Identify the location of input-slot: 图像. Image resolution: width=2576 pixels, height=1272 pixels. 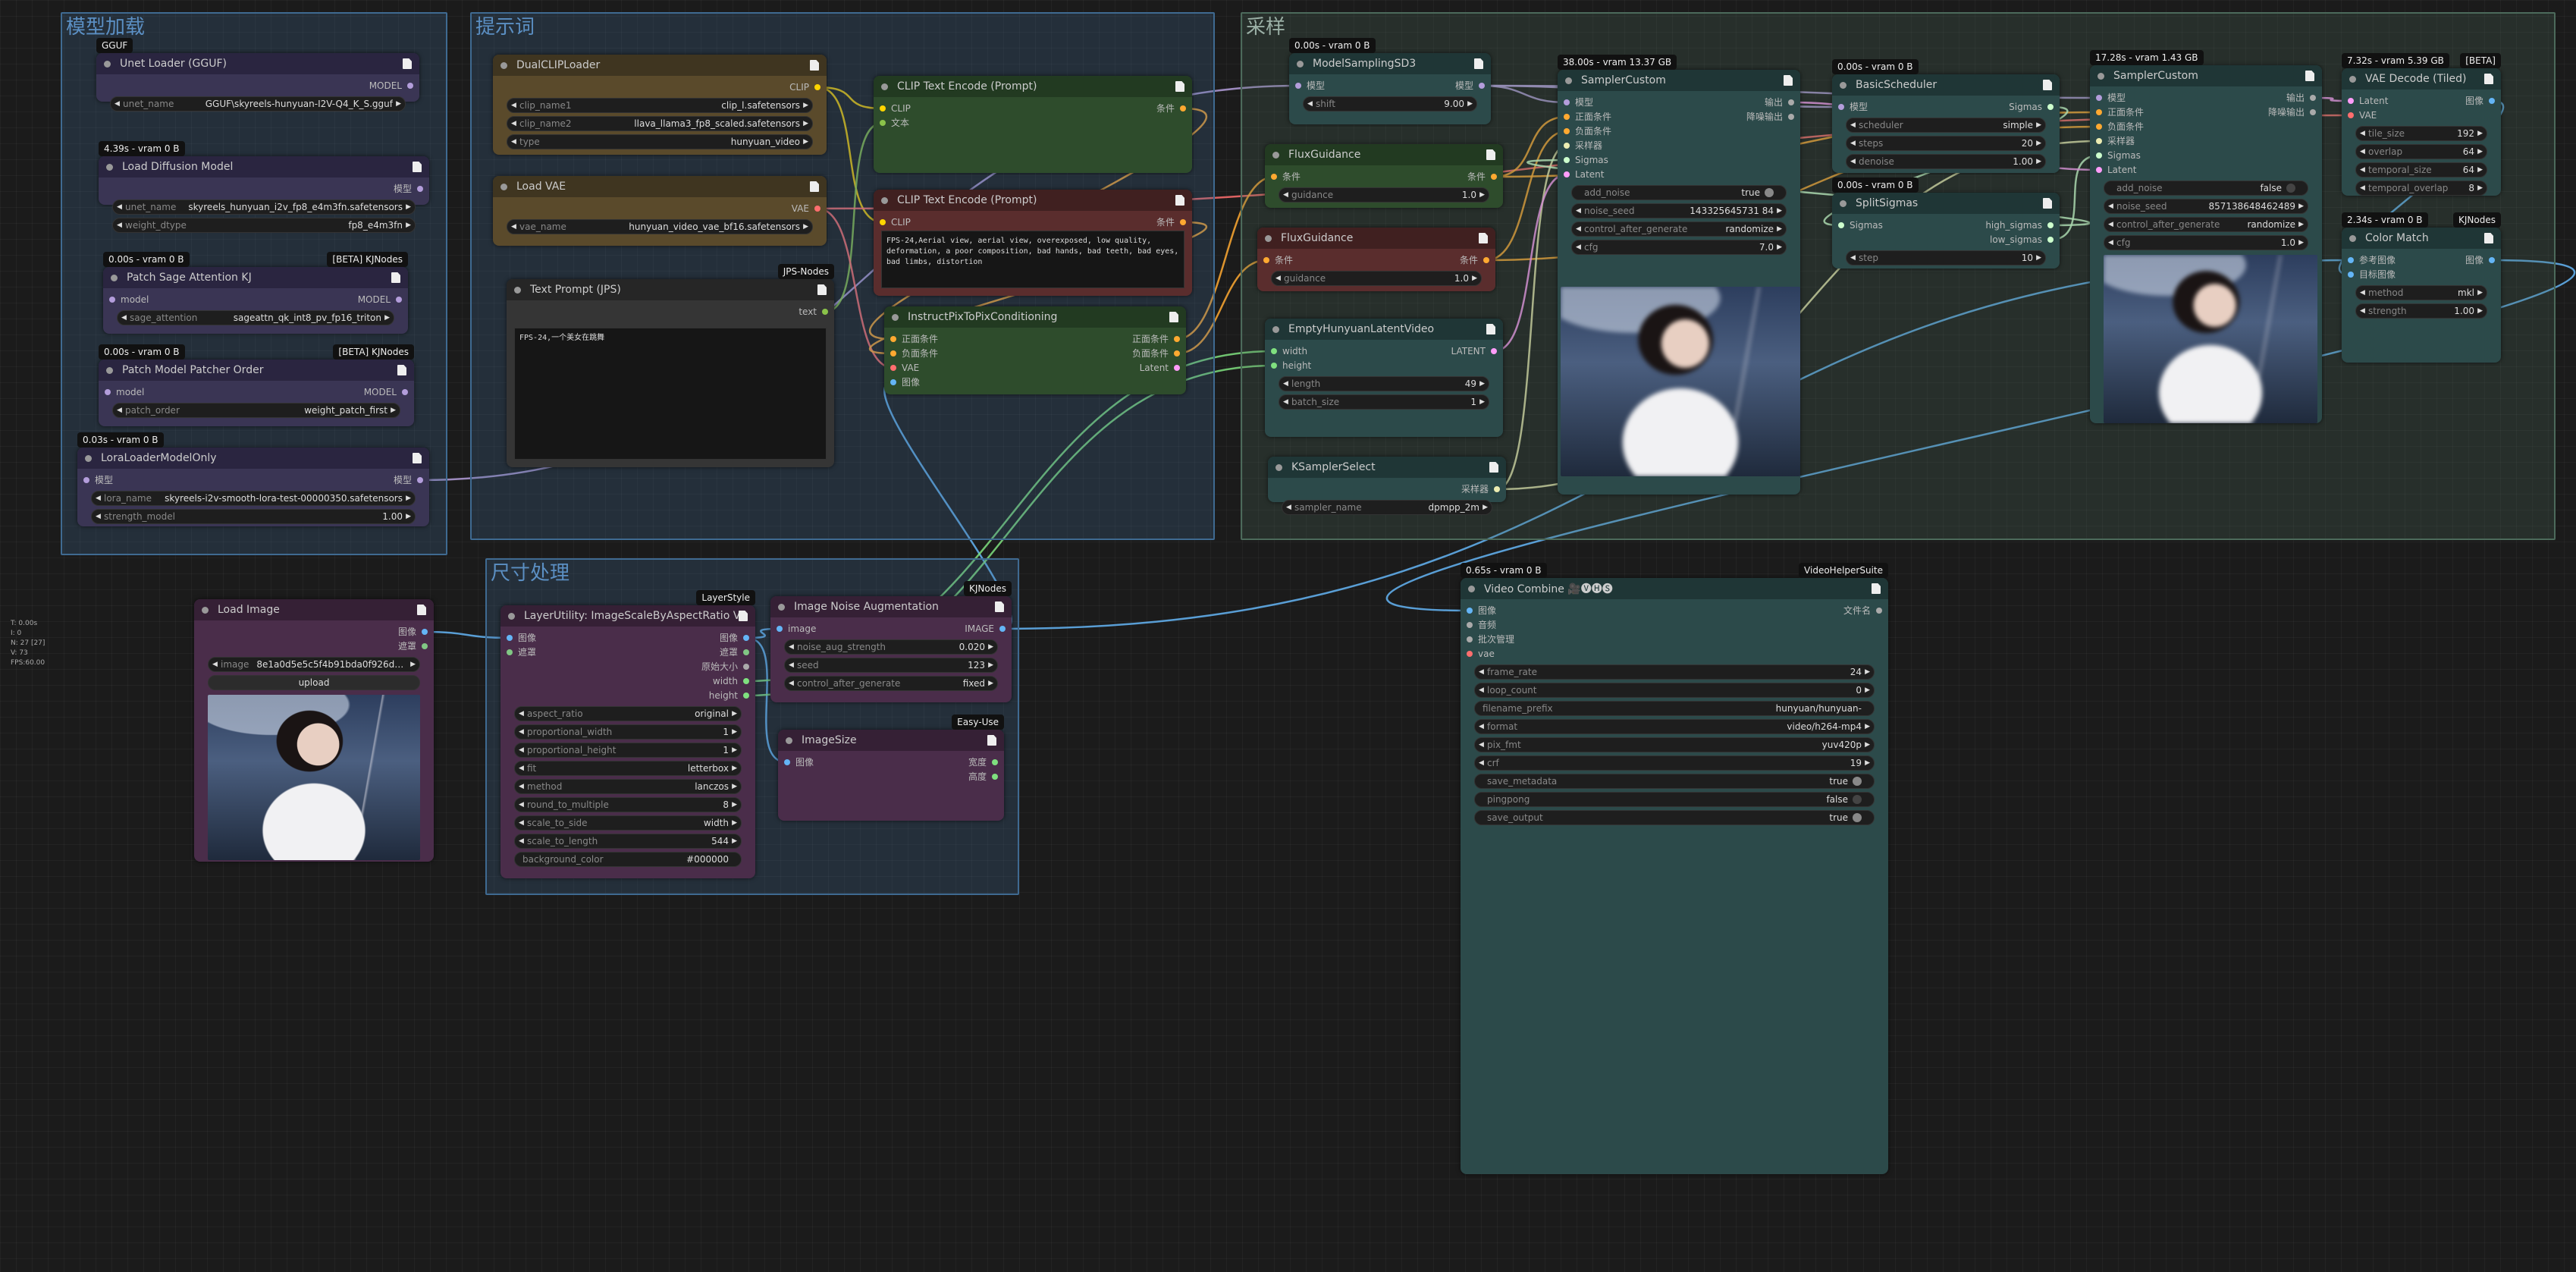
(1481, 610).